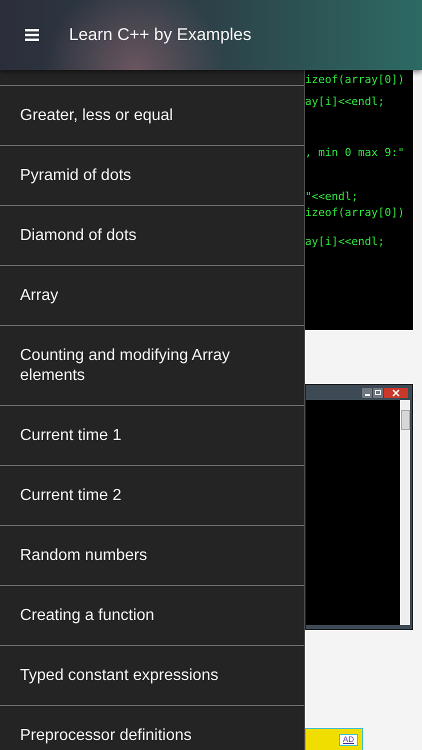 The height and width of the screenshot is (750, 422). Describe the element at coordinates (152, 728) in the screenshot. I see `drawer-item: Preprocessor definitions` at that location.